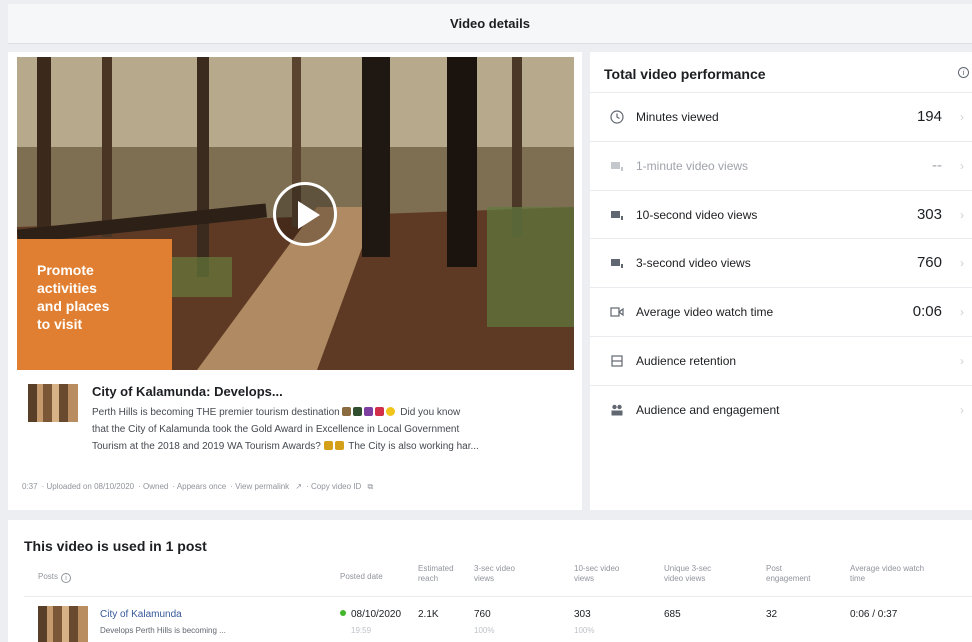 The width and height of the screenshot is (972, 642). Describe the element at coordinates (596, 574) in the screenshot. I see `col-10-sec-views: 10-sec video views` at that location.